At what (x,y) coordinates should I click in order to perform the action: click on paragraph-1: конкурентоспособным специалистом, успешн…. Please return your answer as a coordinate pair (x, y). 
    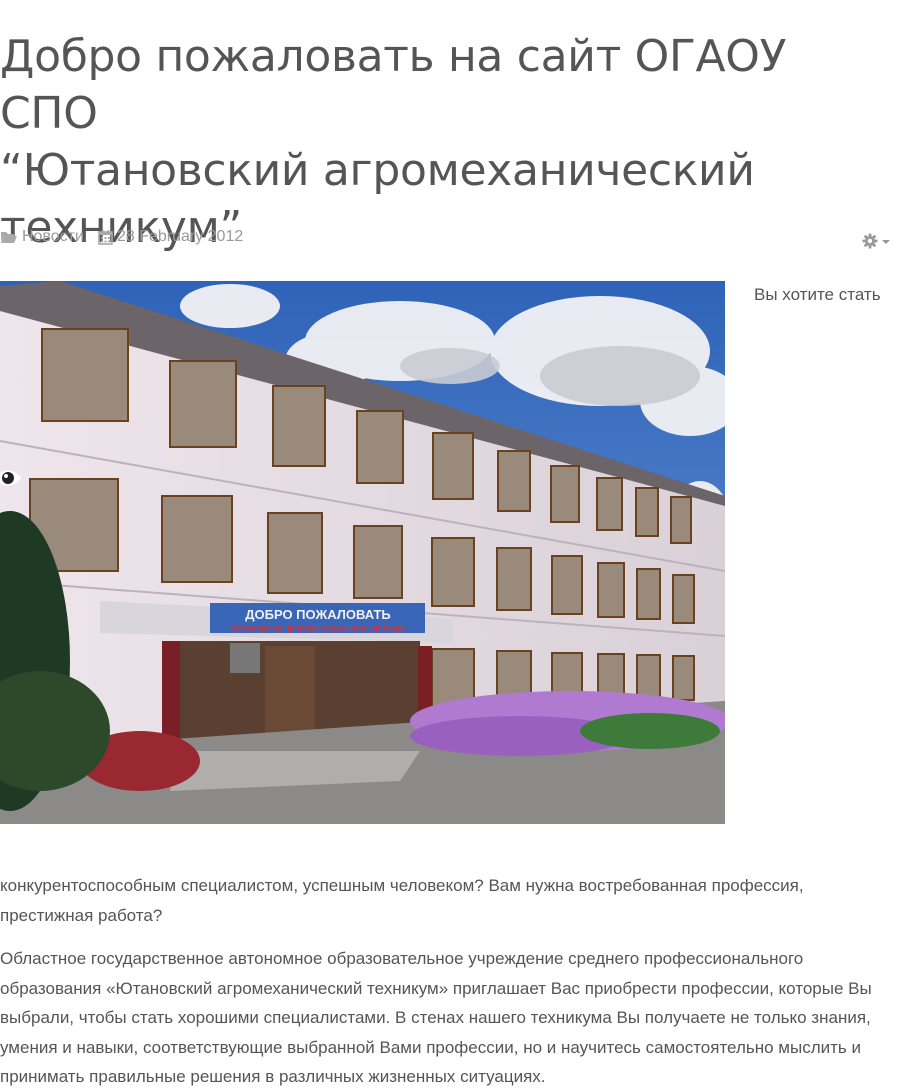
    Looking at the image, I should click on (402, 900).